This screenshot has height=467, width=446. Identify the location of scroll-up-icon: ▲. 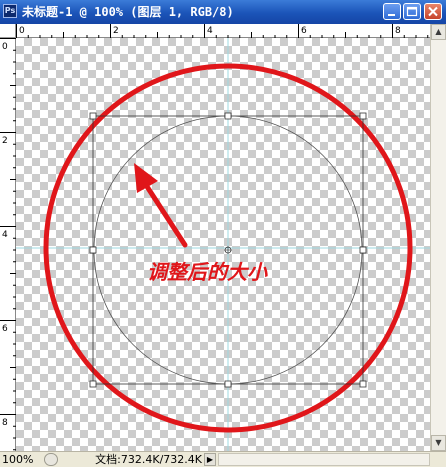
(438, 31).